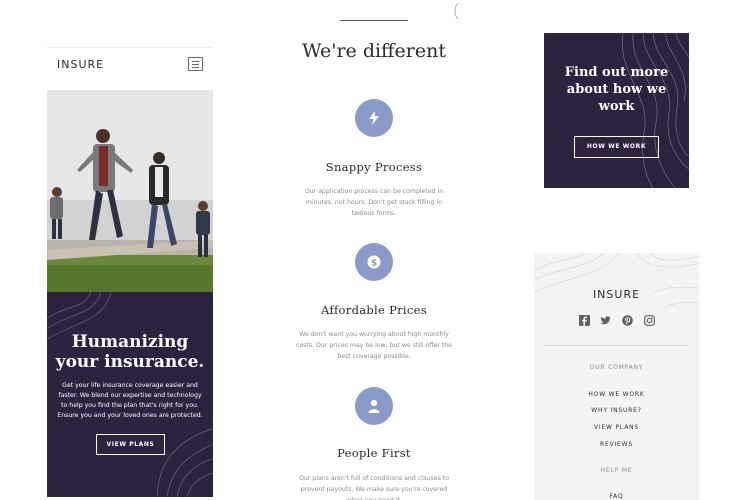  What do you see at coordinates (616, 444) in the screenshot?
I see `footer-link-reviews: REVIEWS` at bounding box center [616, 444].